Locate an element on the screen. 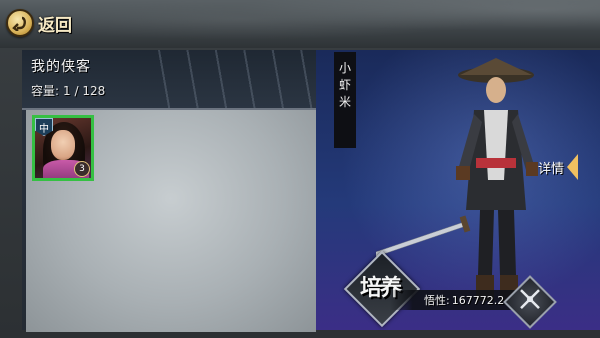  hero-name-char: 虾 is located at coordinates (344, 85).